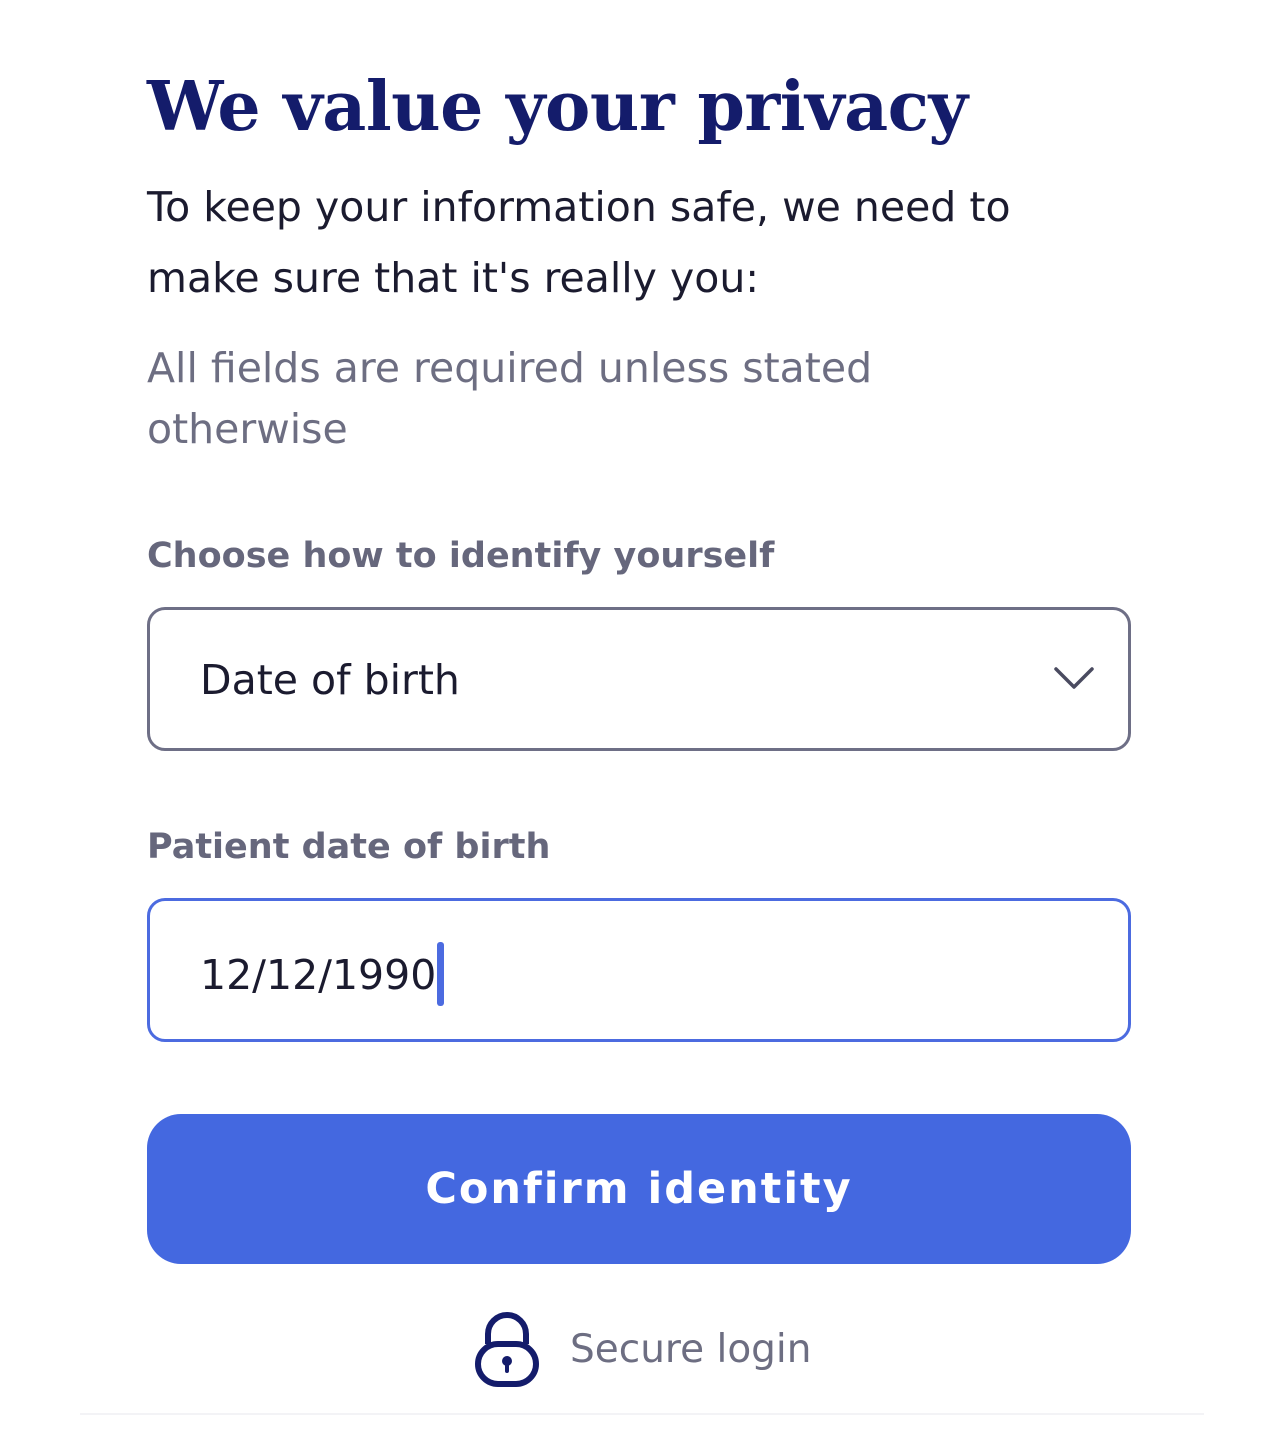 The image size is (1281, 1431). What do you see at coordinates (639, 1189) in the screenshot?
I see `confirm-identity-button: Confirm identity` at bounding box center [639, 1189].